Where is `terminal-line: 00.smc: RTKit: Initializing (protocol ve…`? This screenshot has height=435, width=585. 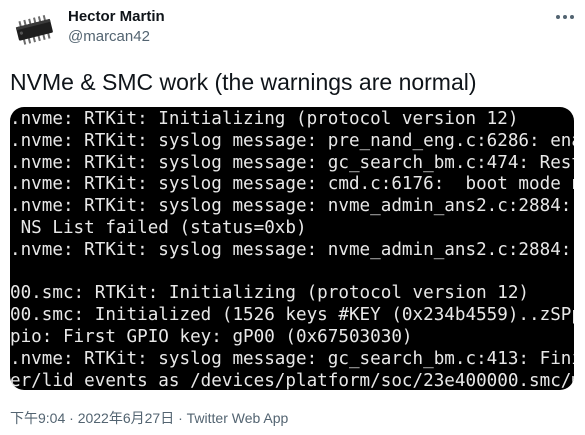
terminal-line: 00.smc: RTKit: Initializing (protocol ve… is located at coordinates (270, 293).